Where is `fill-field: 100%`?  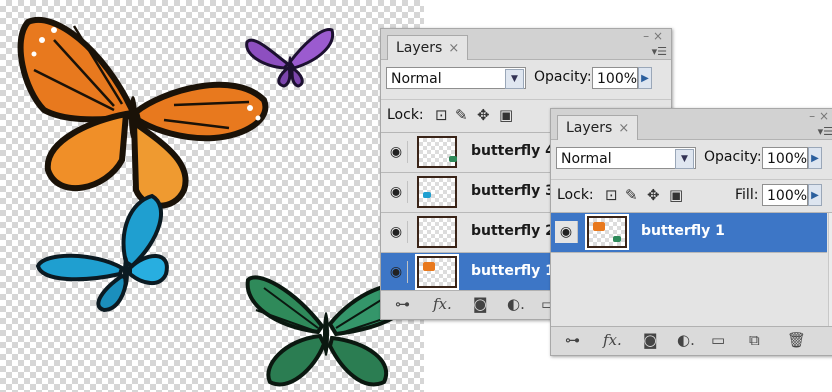
fill-field: 100% is located at coordinates (785, 195).